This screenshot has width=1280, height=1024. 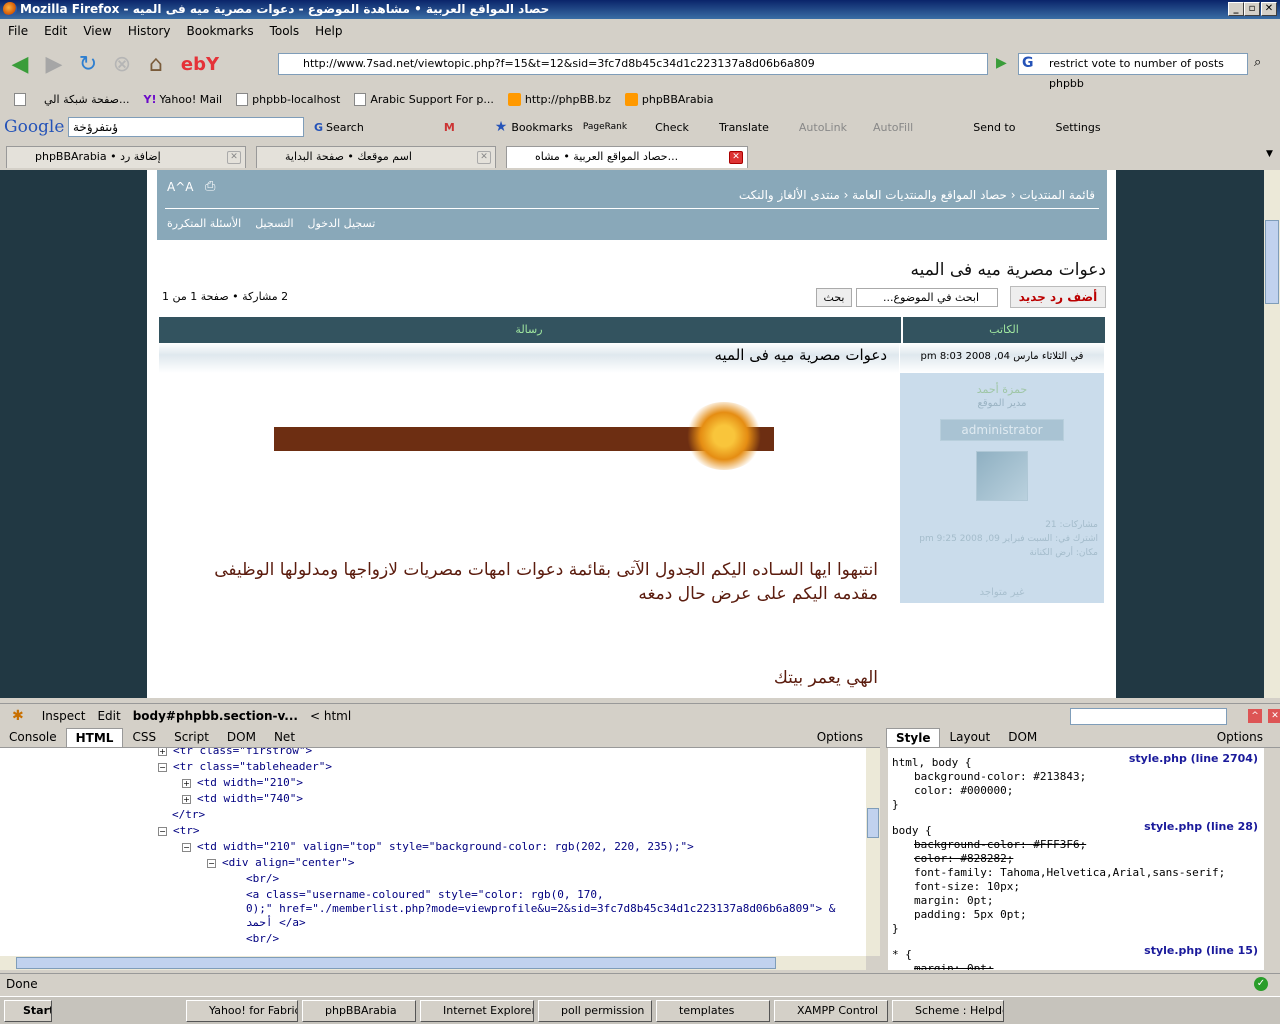 What do you see at coordinates (559, 99) in the screenshot?
I see `bookmark-item: http://phpBB.bz` at bounding box center [559, 99].